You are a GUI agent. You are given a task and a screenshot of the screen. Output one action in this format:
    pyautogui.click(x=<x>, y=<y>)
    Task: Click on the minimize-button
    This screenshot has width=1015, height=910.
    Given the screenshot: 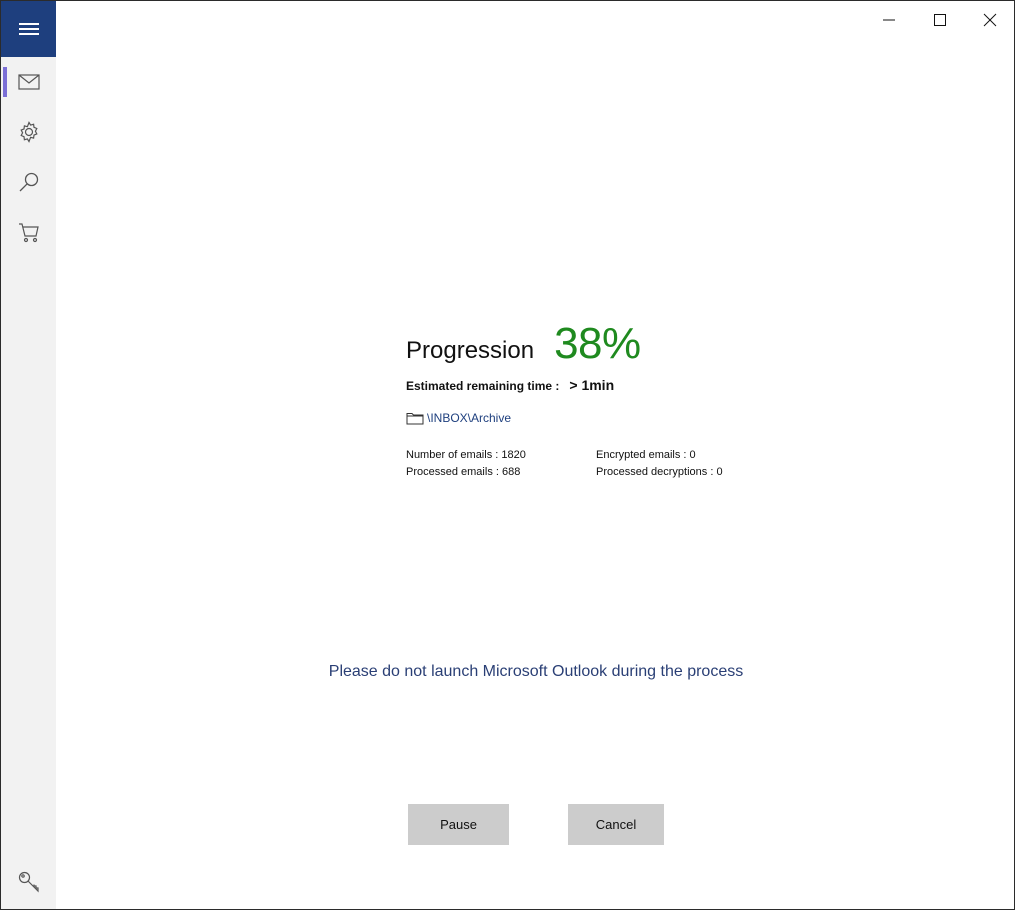 What is the action you would take?
    pyautogui.click(x=889, y=20)
    